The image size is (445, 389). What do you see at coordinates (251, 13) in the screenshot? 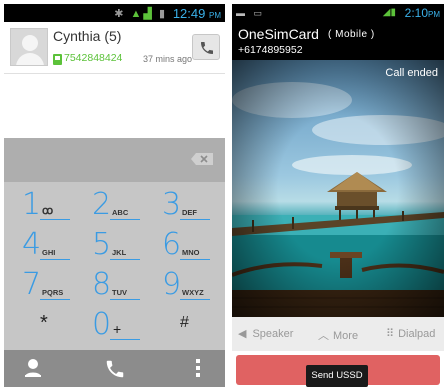
I see `notification-icons: ▬ ▭` at bounding box center [251, 13].